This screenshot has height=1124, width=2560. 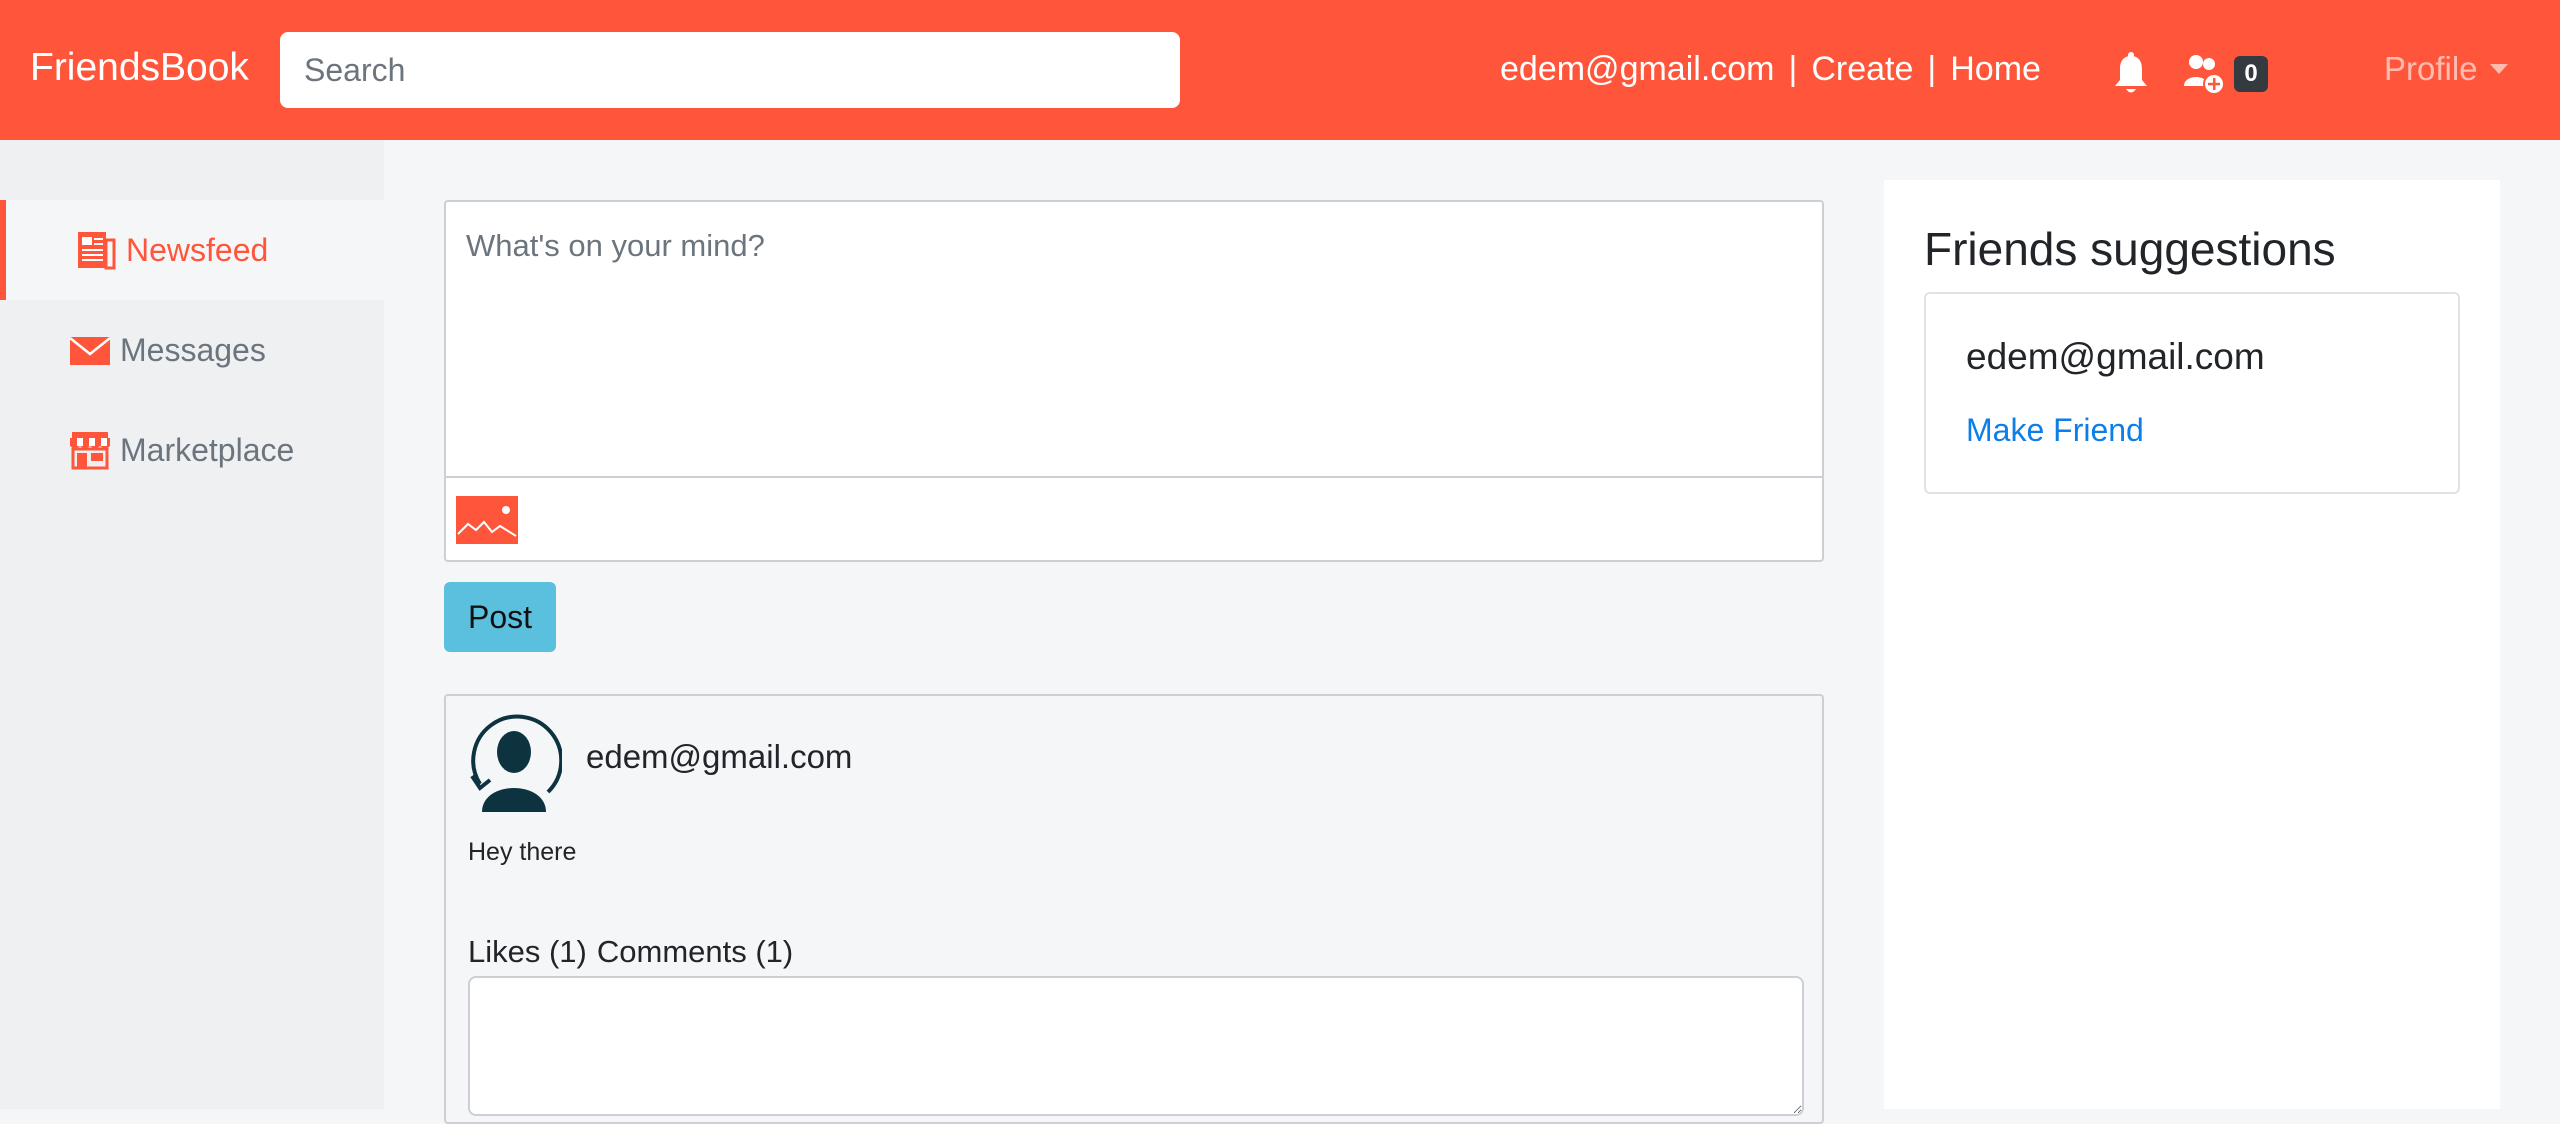 I want to click on profile-label: Profile, so click(x=2431, y=68).